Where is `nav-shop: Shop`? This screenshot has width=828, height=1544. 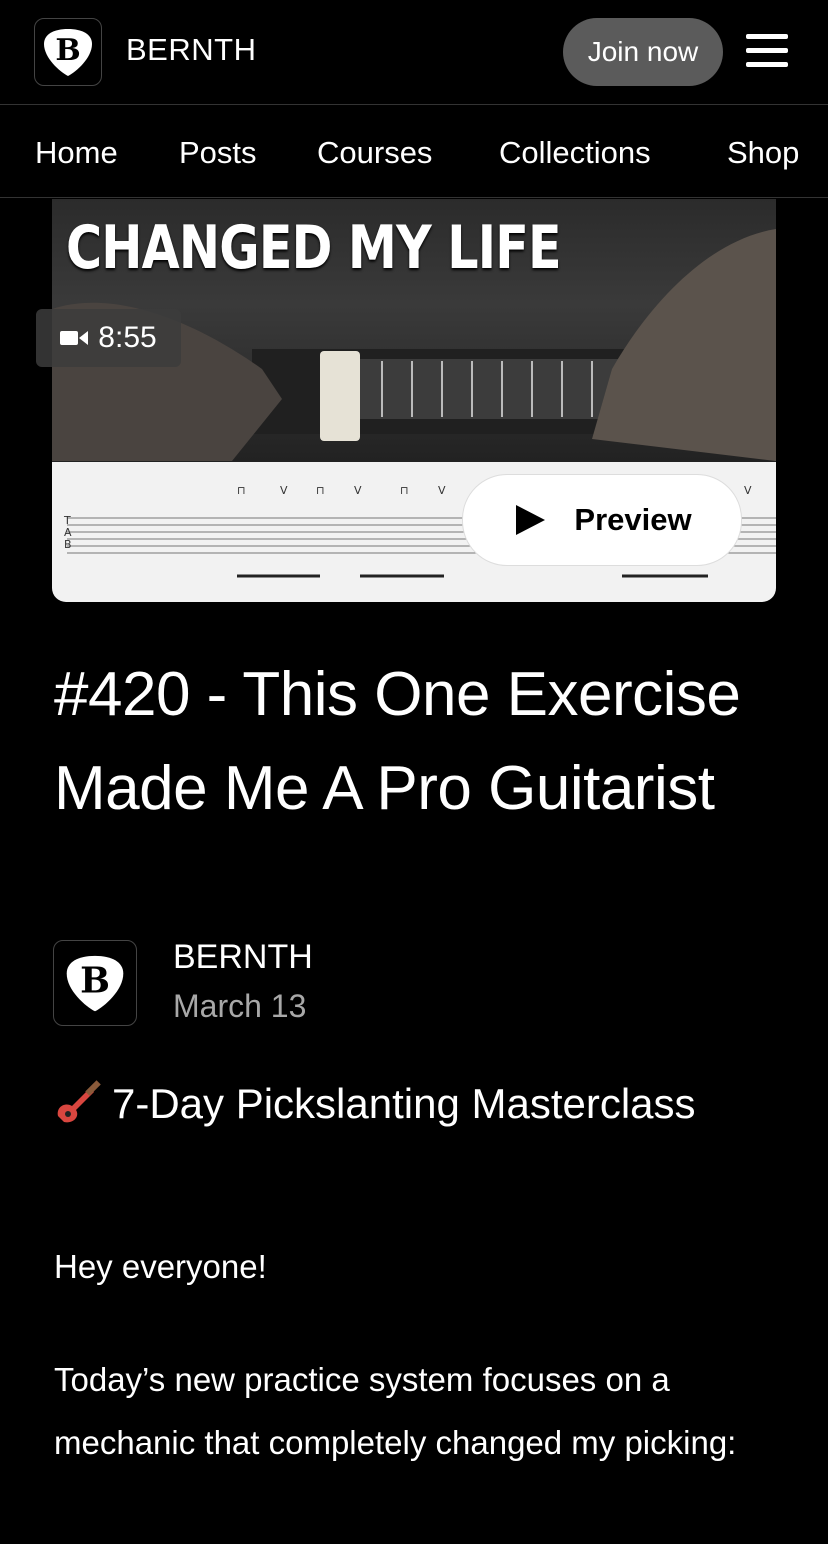 nav-shop: Shop is located at coordinates (763, 153).